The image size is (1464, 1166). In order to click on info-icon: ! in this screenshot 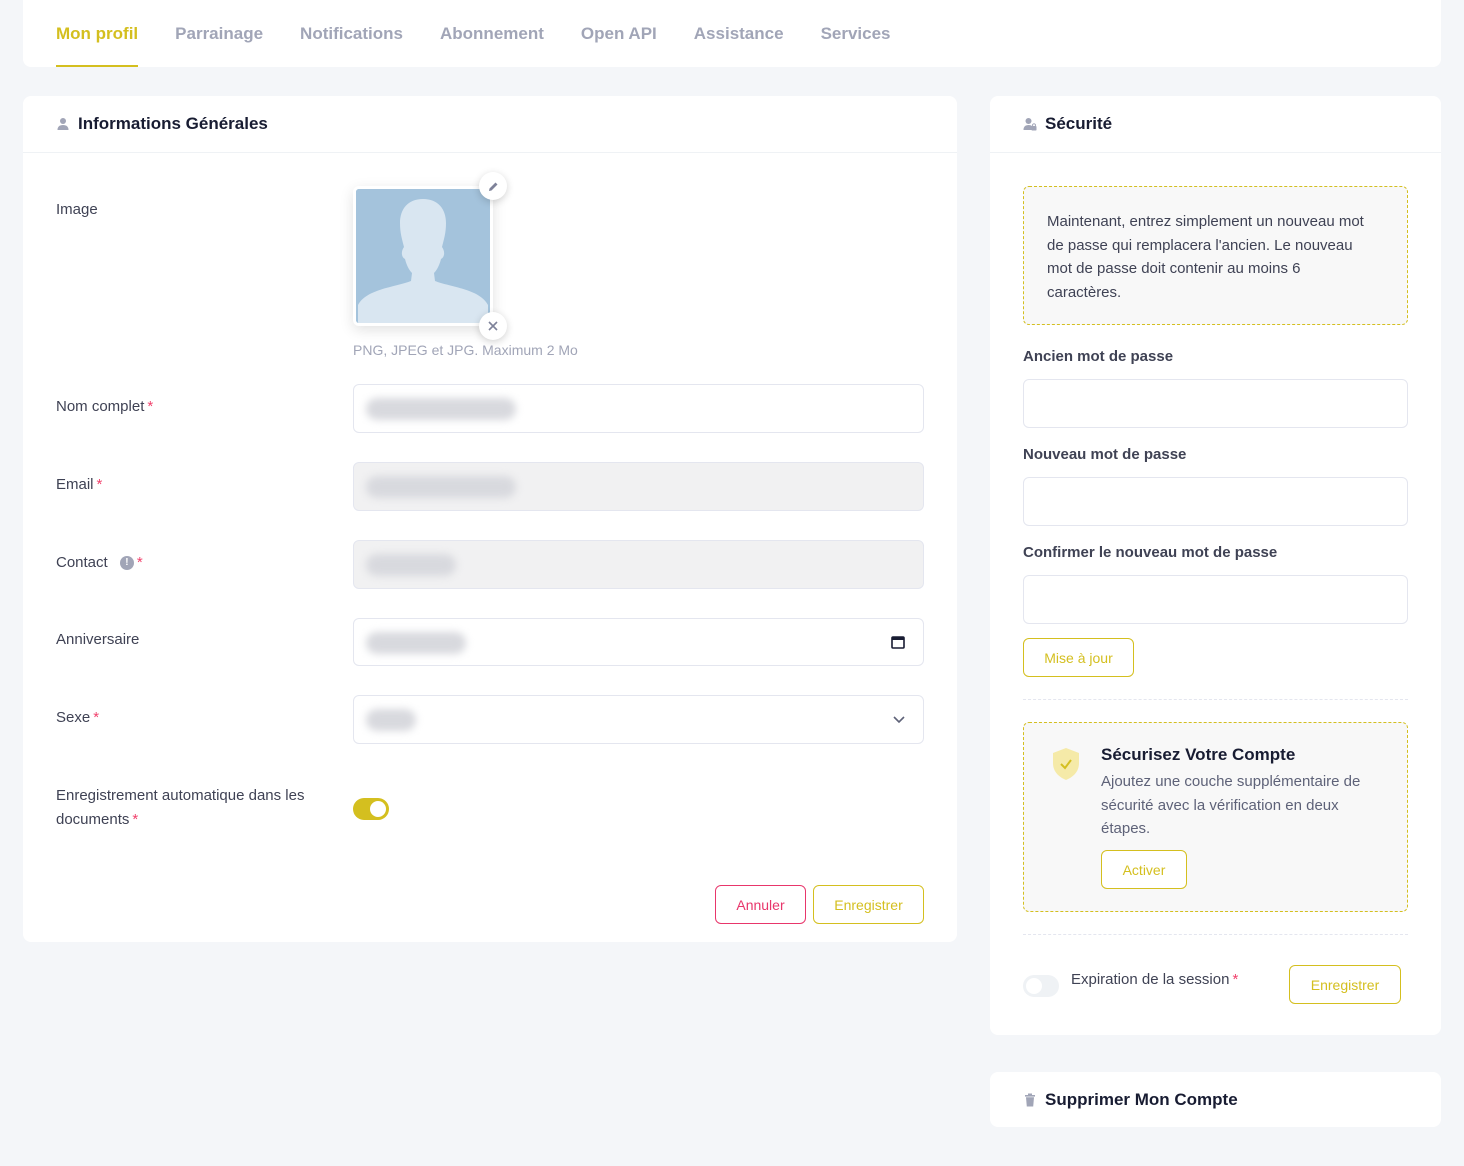, I will do `click(126, 563)`.